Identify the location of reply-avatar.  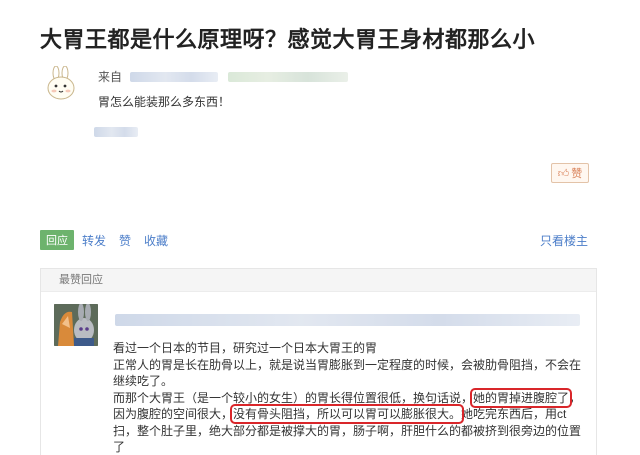
(76, 325).